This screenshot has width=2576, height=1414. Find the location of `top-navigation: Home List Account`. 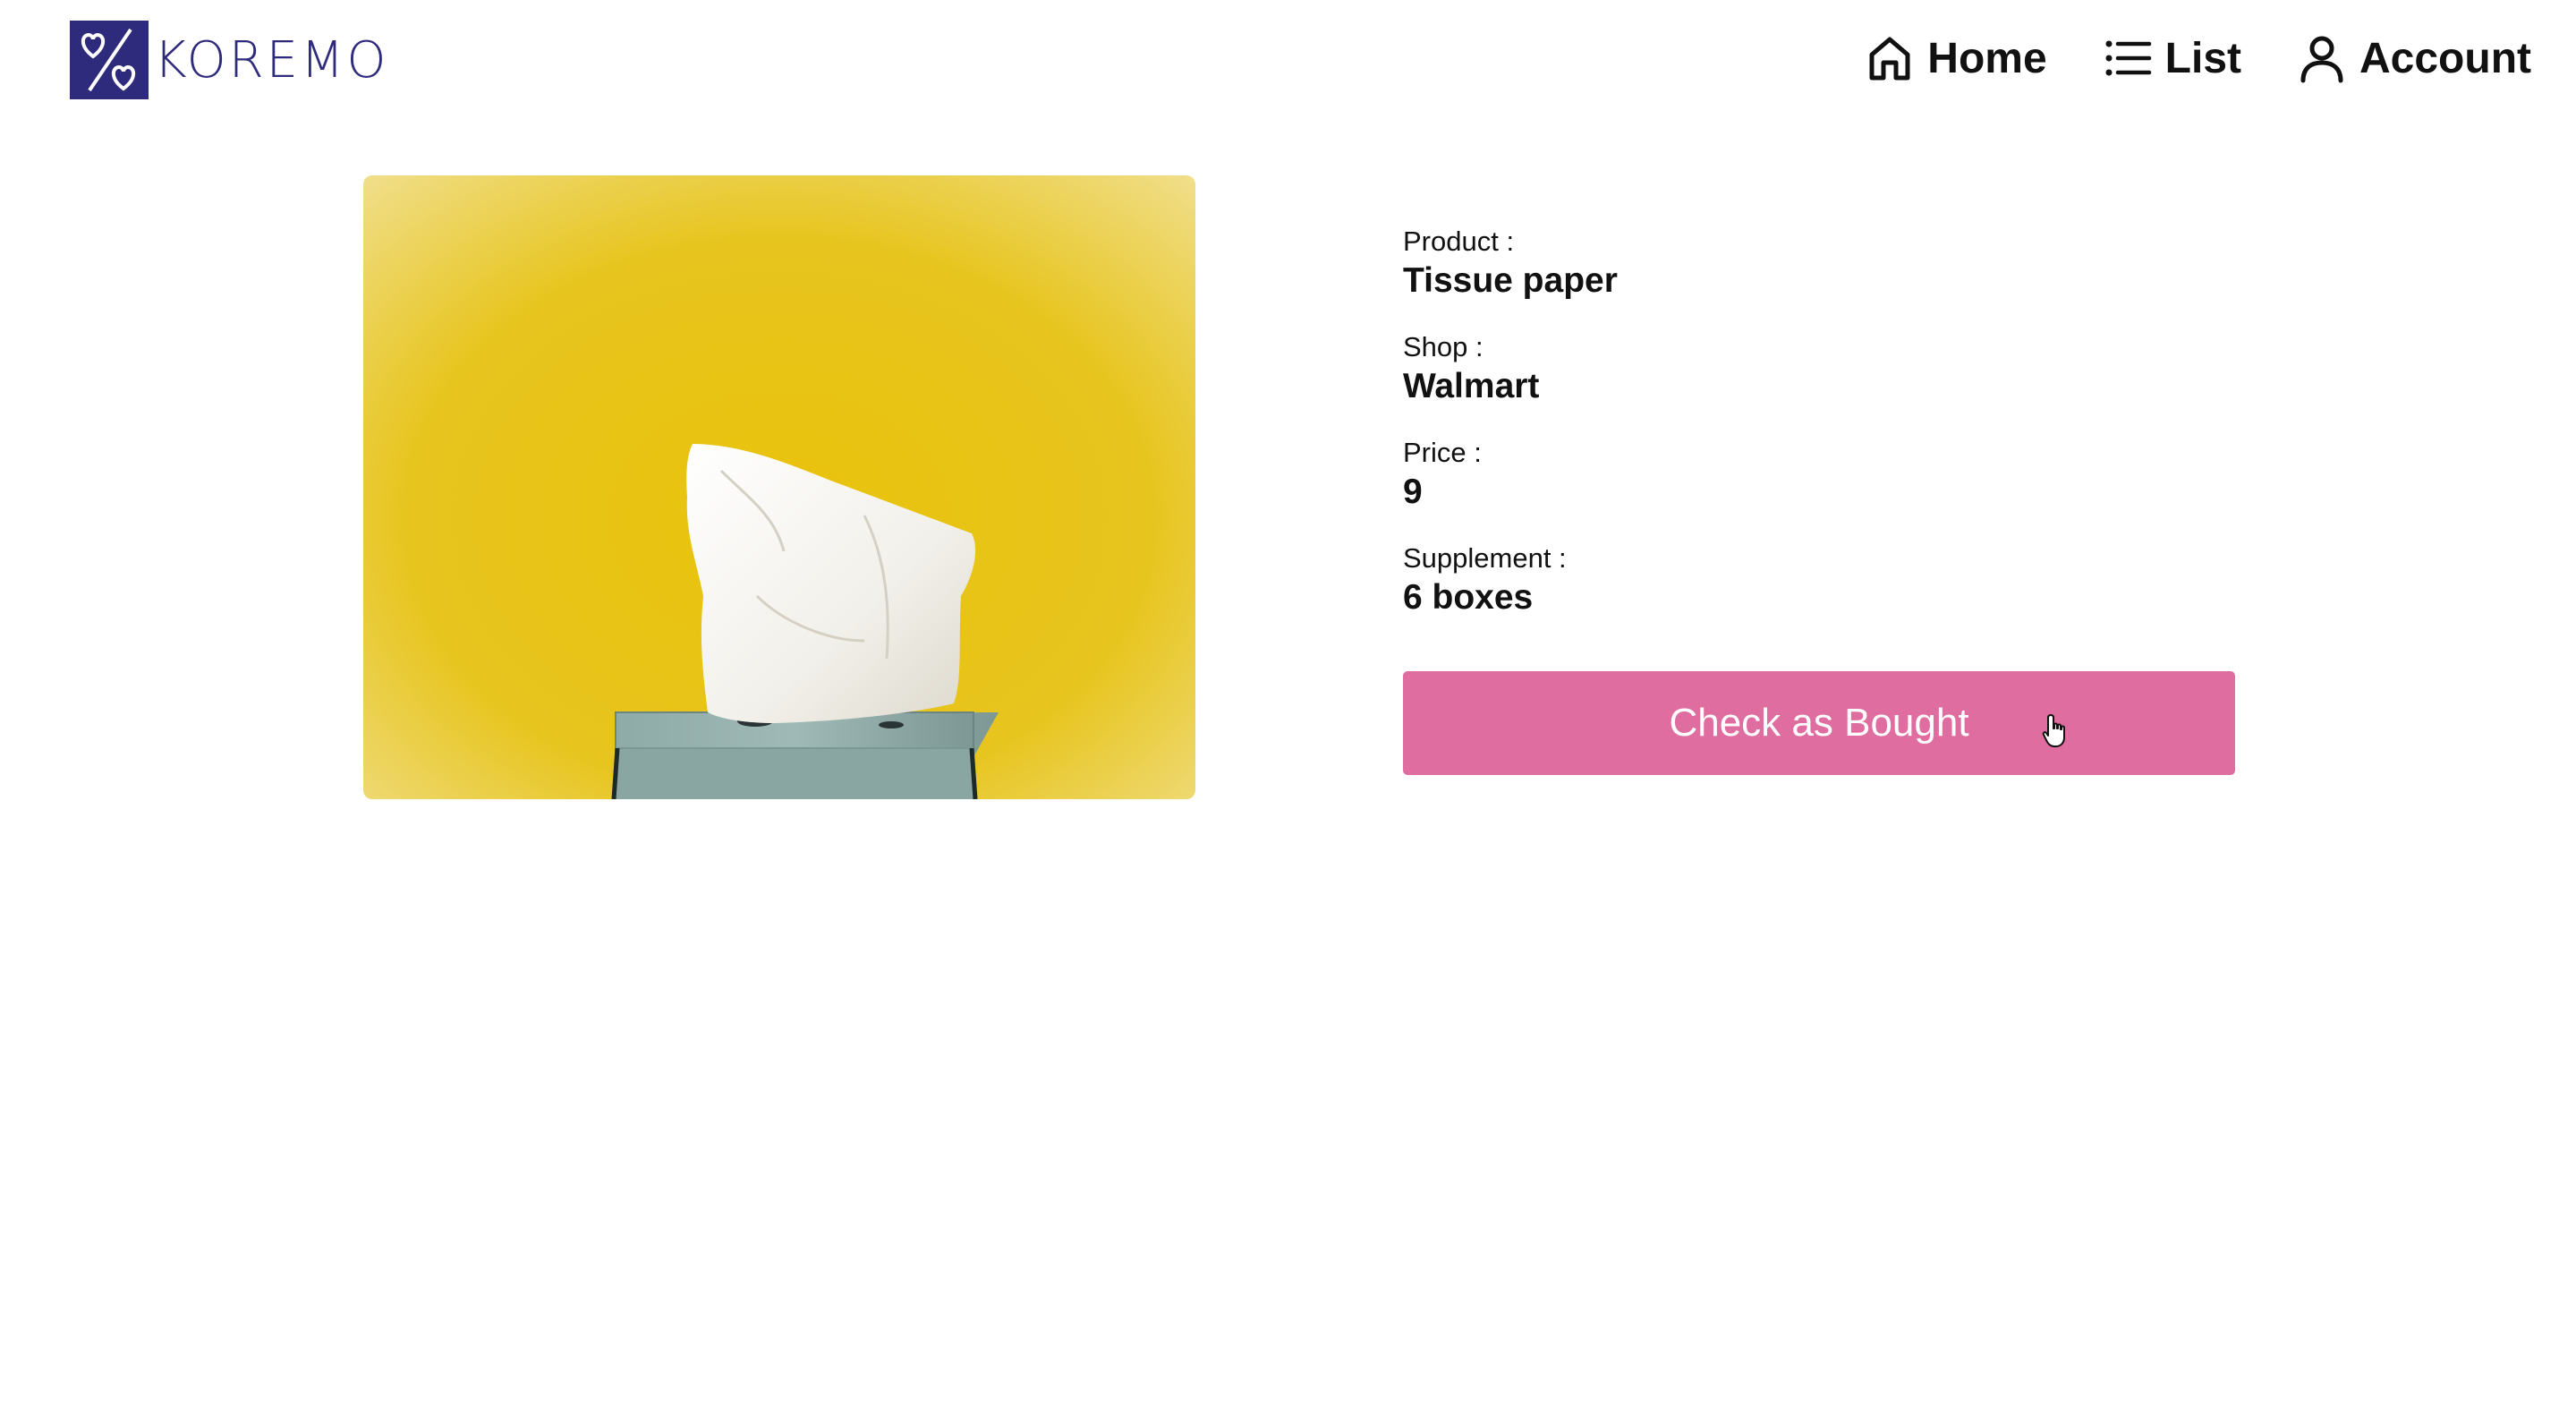

top-navigation: Home List Account is located at coordinates (2170, 58).